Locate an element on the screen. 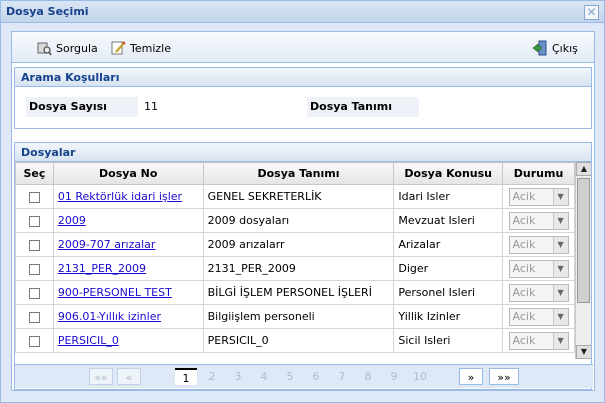 The height and width of the screenshot is (403, 605). col-file-desc: Dosya Tanımı is located at coordinates (298, 173).